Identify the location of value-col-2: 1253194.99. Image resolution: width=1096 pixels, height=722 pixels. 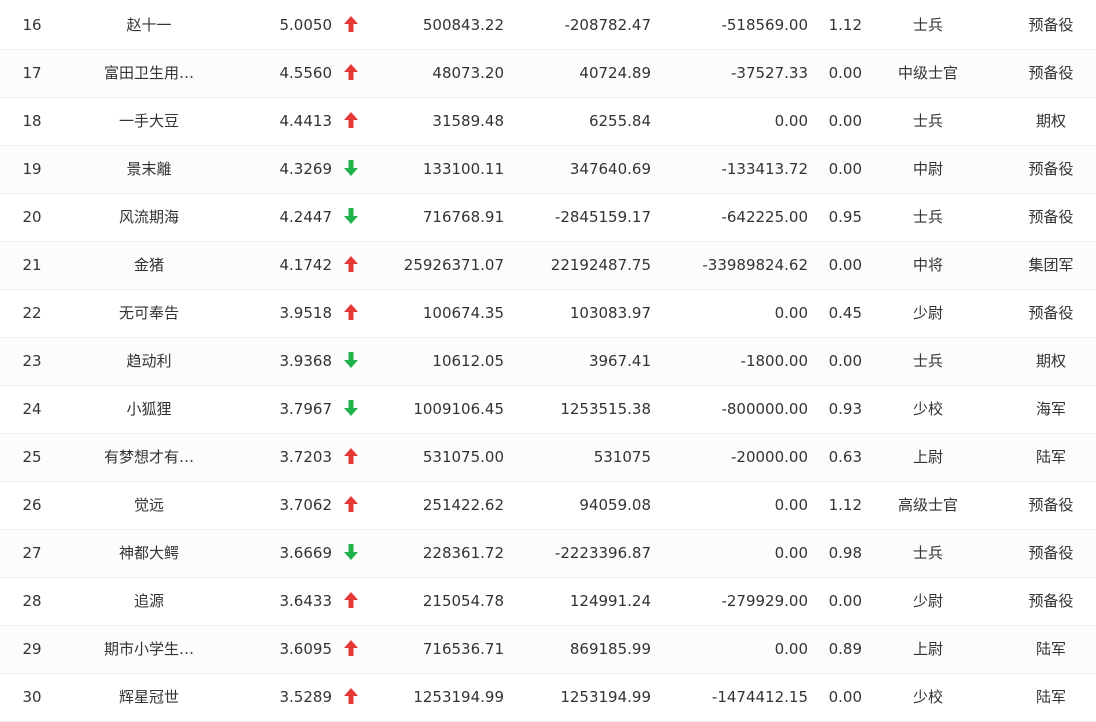
(605, 697).